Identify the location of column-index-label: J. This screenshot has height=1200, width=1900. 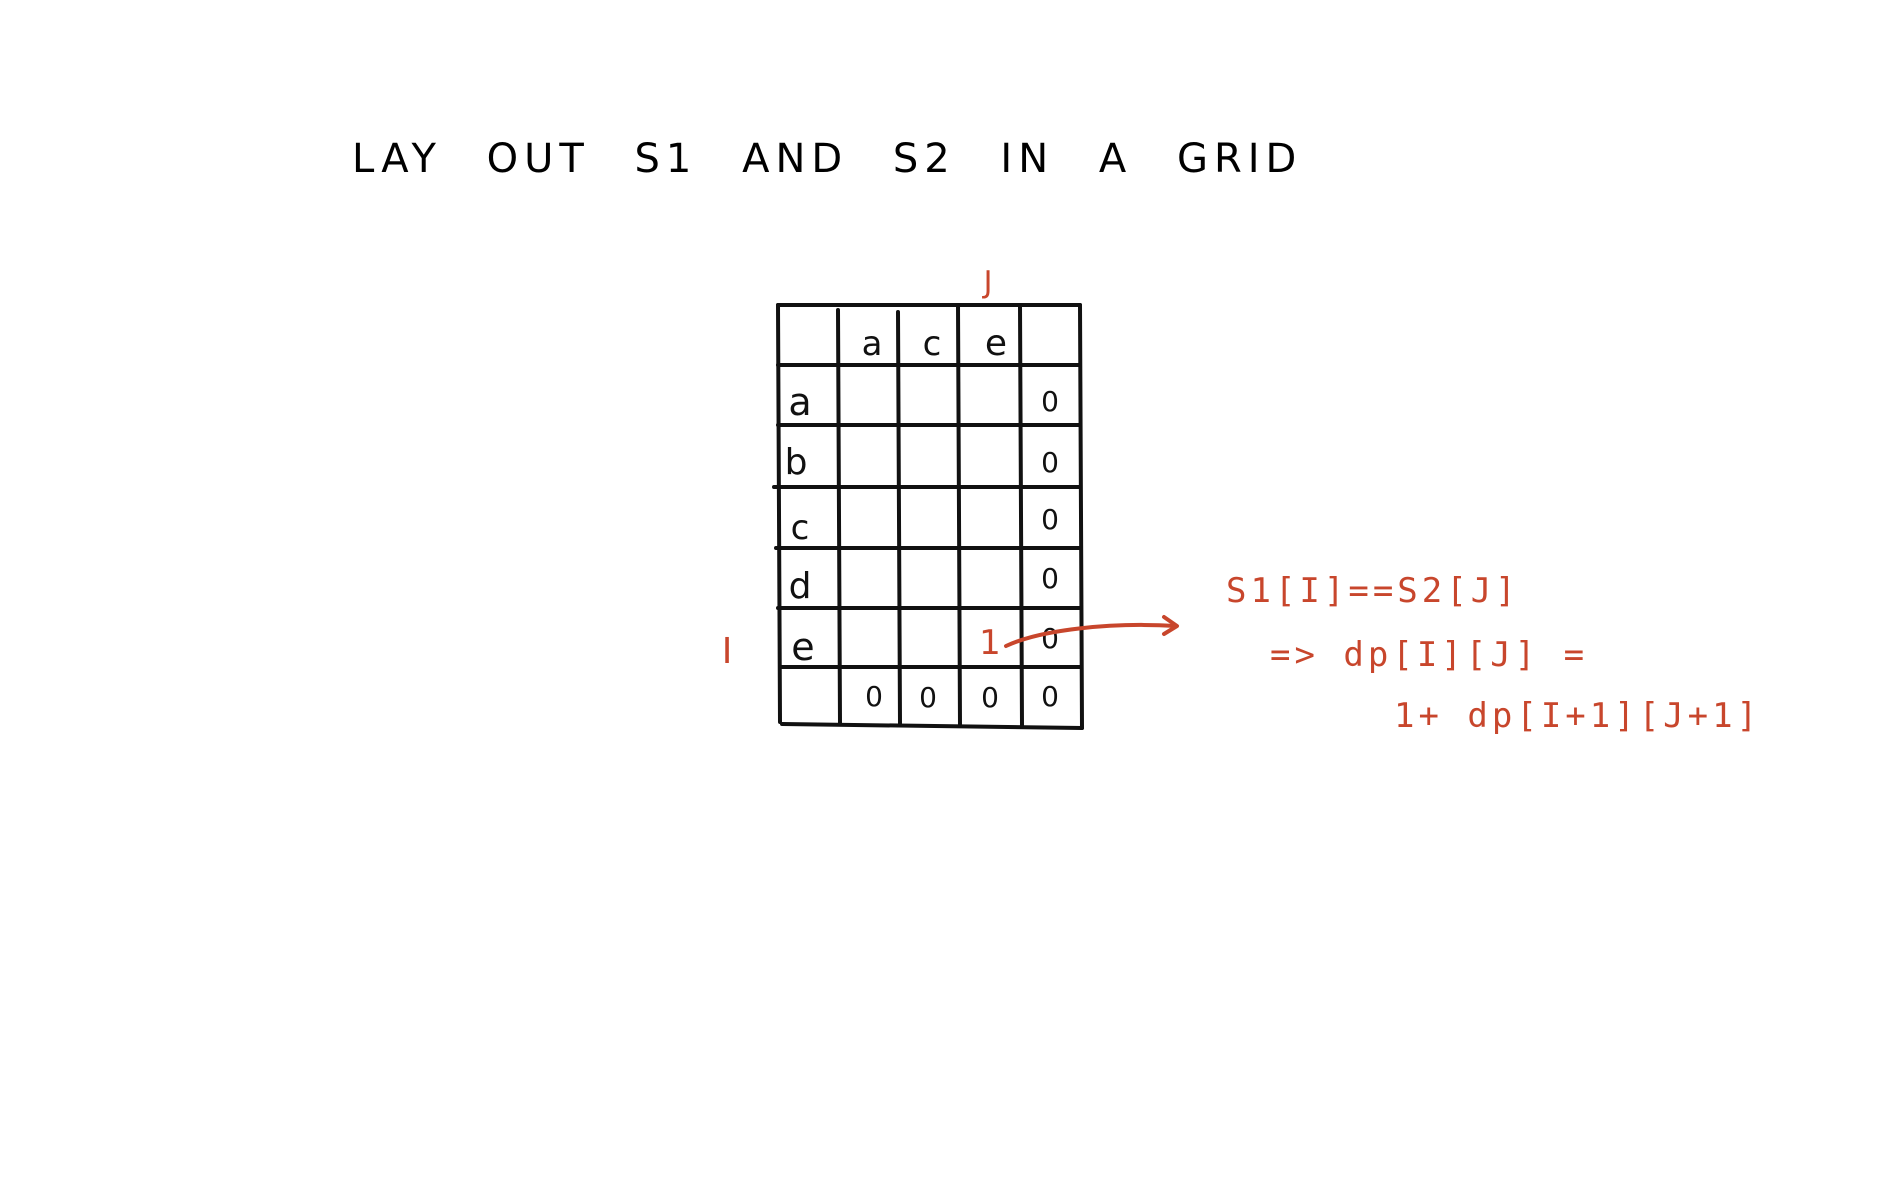
(987, 282).